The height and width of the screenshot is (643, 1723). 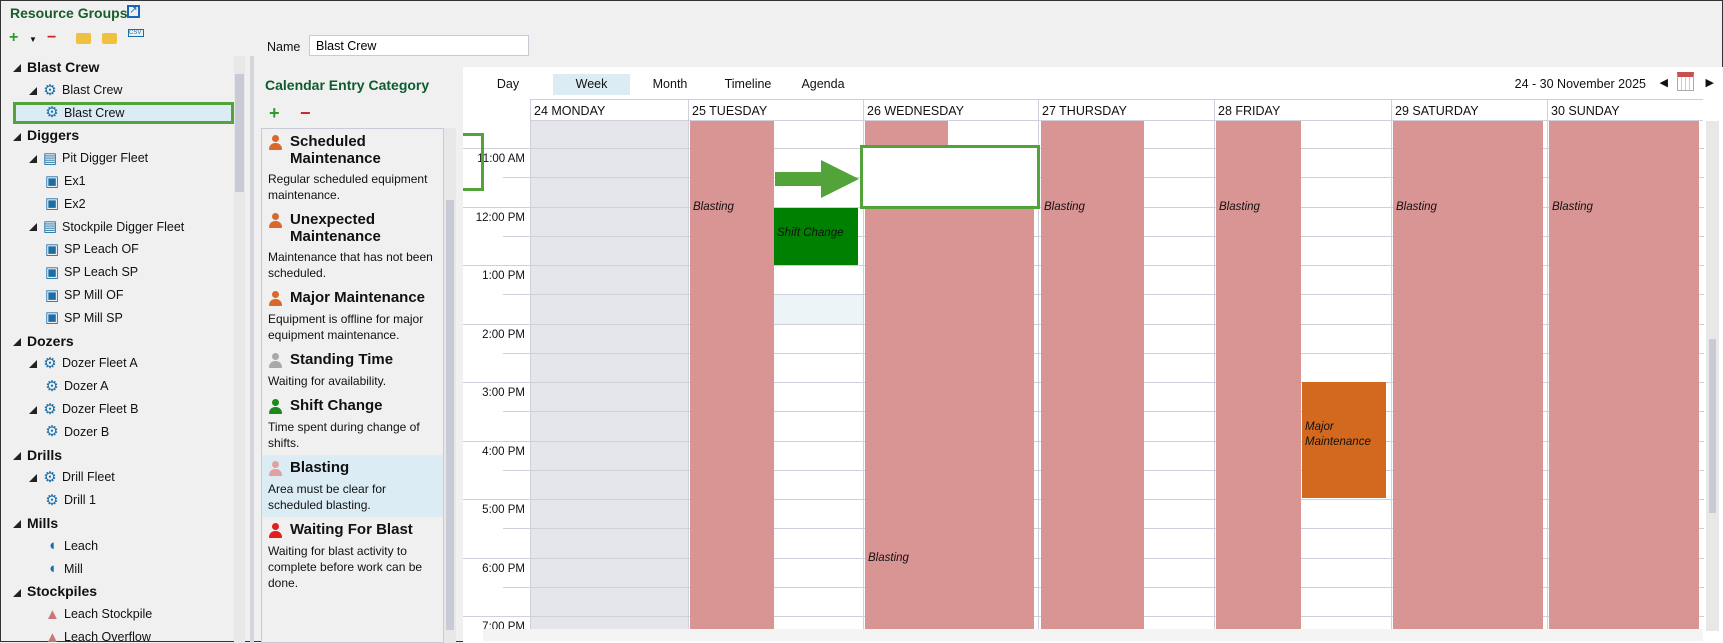 I want to click on calendar-picker-icon, so click(x=1685, y=81).